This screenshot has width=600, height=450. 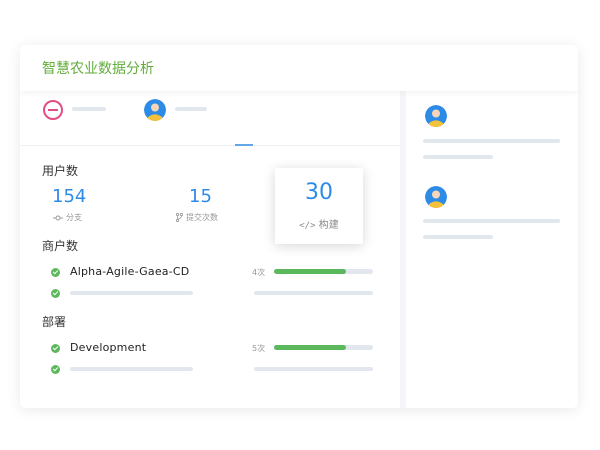 What do you see at coordinates (259, 348) in the screenshot?
I see `deploy-item-count: 5次` at bounding box center [259, 348].